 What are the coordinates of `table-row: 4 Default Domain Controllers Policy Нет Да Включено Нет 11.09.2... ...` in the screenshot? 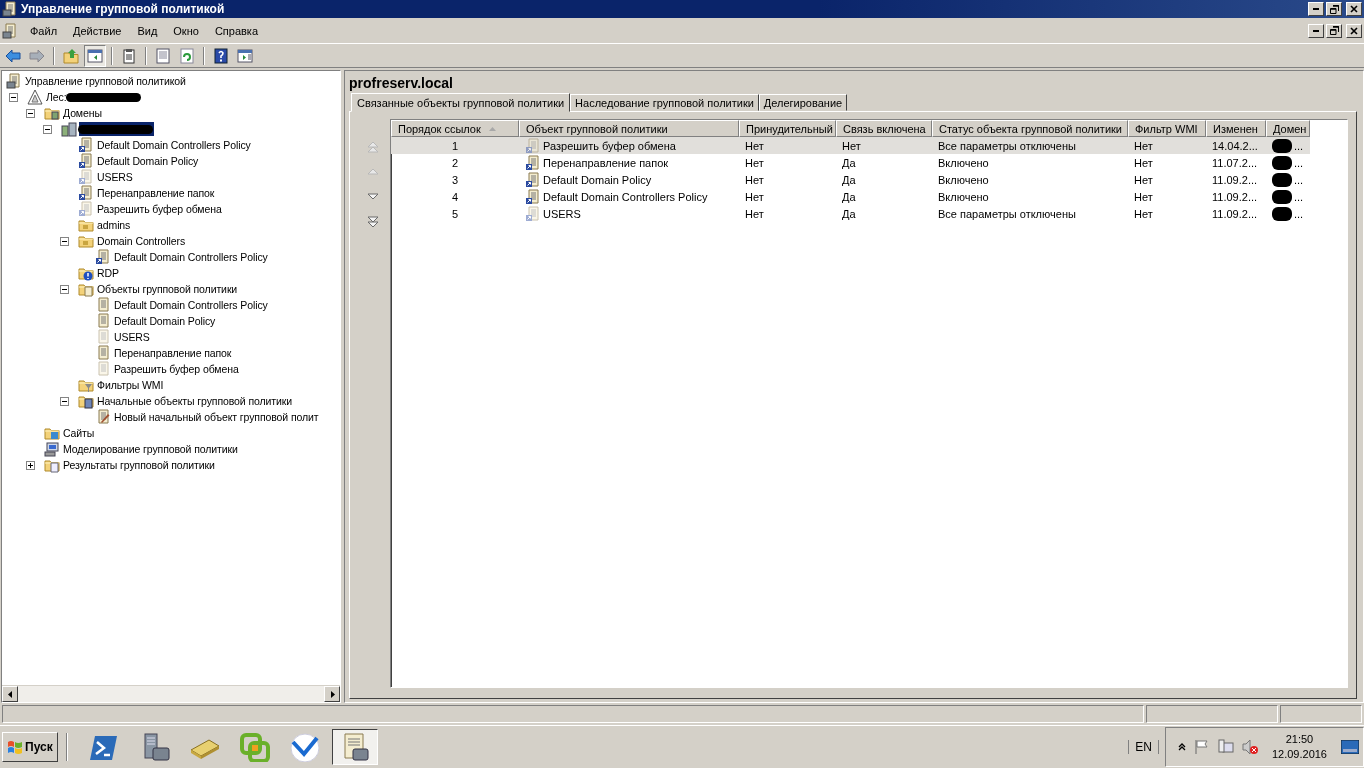 It's located at (850, 196).